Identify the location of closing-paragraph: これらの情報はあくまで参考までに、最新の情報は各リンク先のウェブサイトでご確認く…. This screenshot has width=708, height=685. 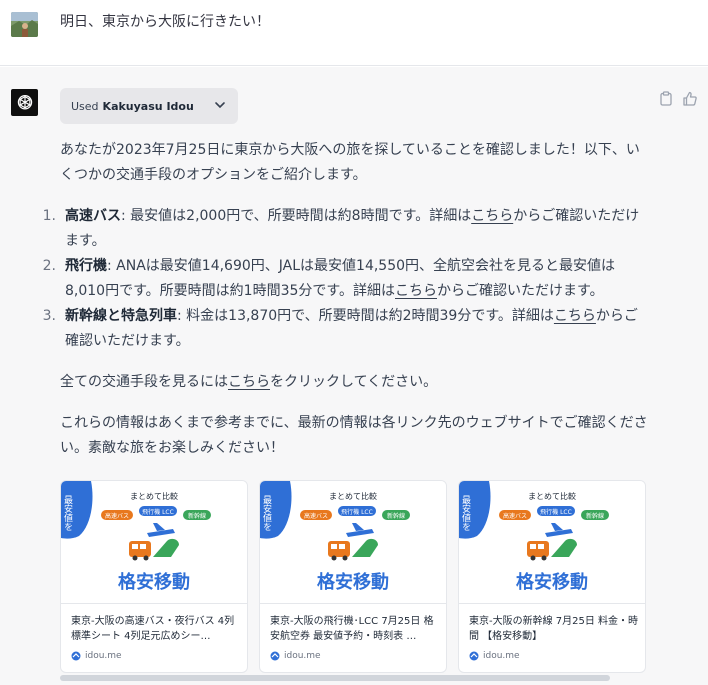
(354, 435).